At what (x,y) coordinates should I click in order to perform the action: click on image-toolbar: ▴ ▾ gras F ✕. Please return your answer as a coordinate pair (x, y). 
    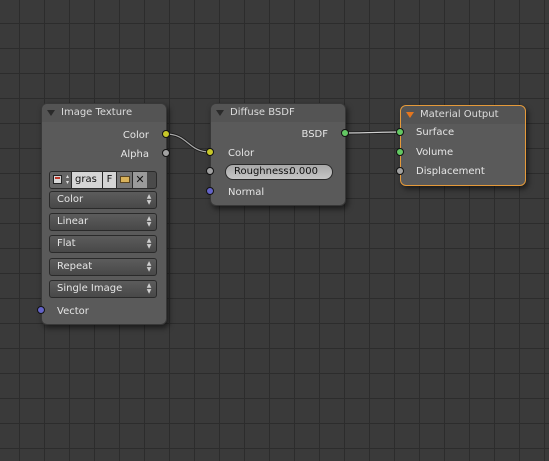
    Looking at the image, I should click on (103, 180).